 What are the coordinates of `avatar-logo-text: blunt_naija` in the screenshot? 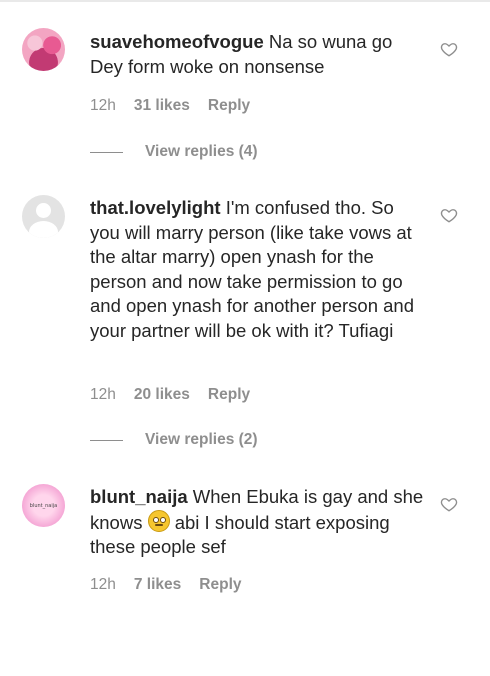 It's located at (43, 505).